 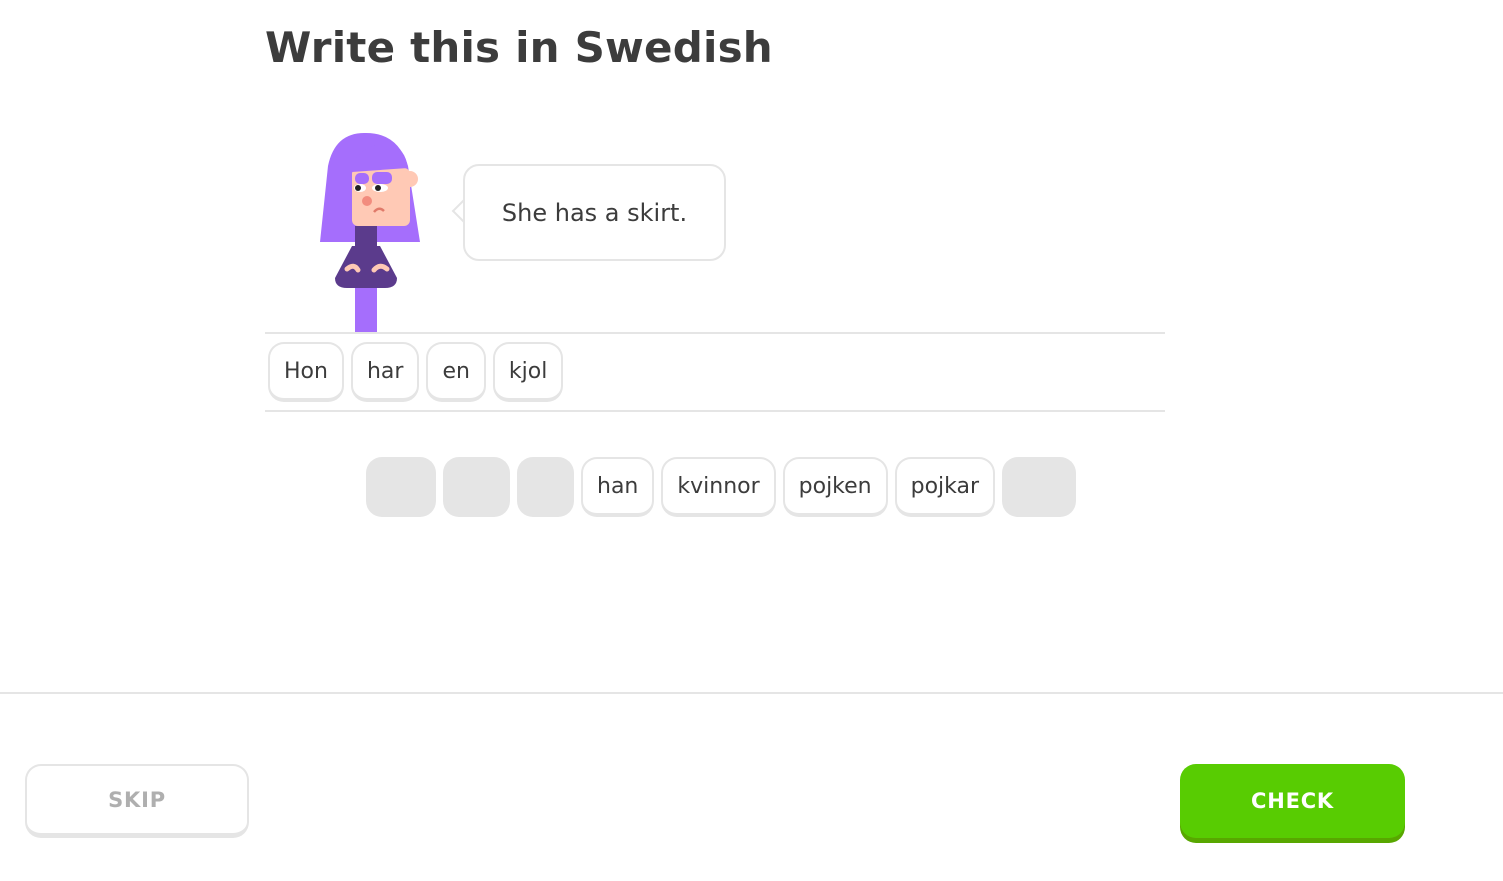 What do you see at coordinates (751, 693) in the screenshot?
I see `footer-divider` at bounding box center [751, 693].